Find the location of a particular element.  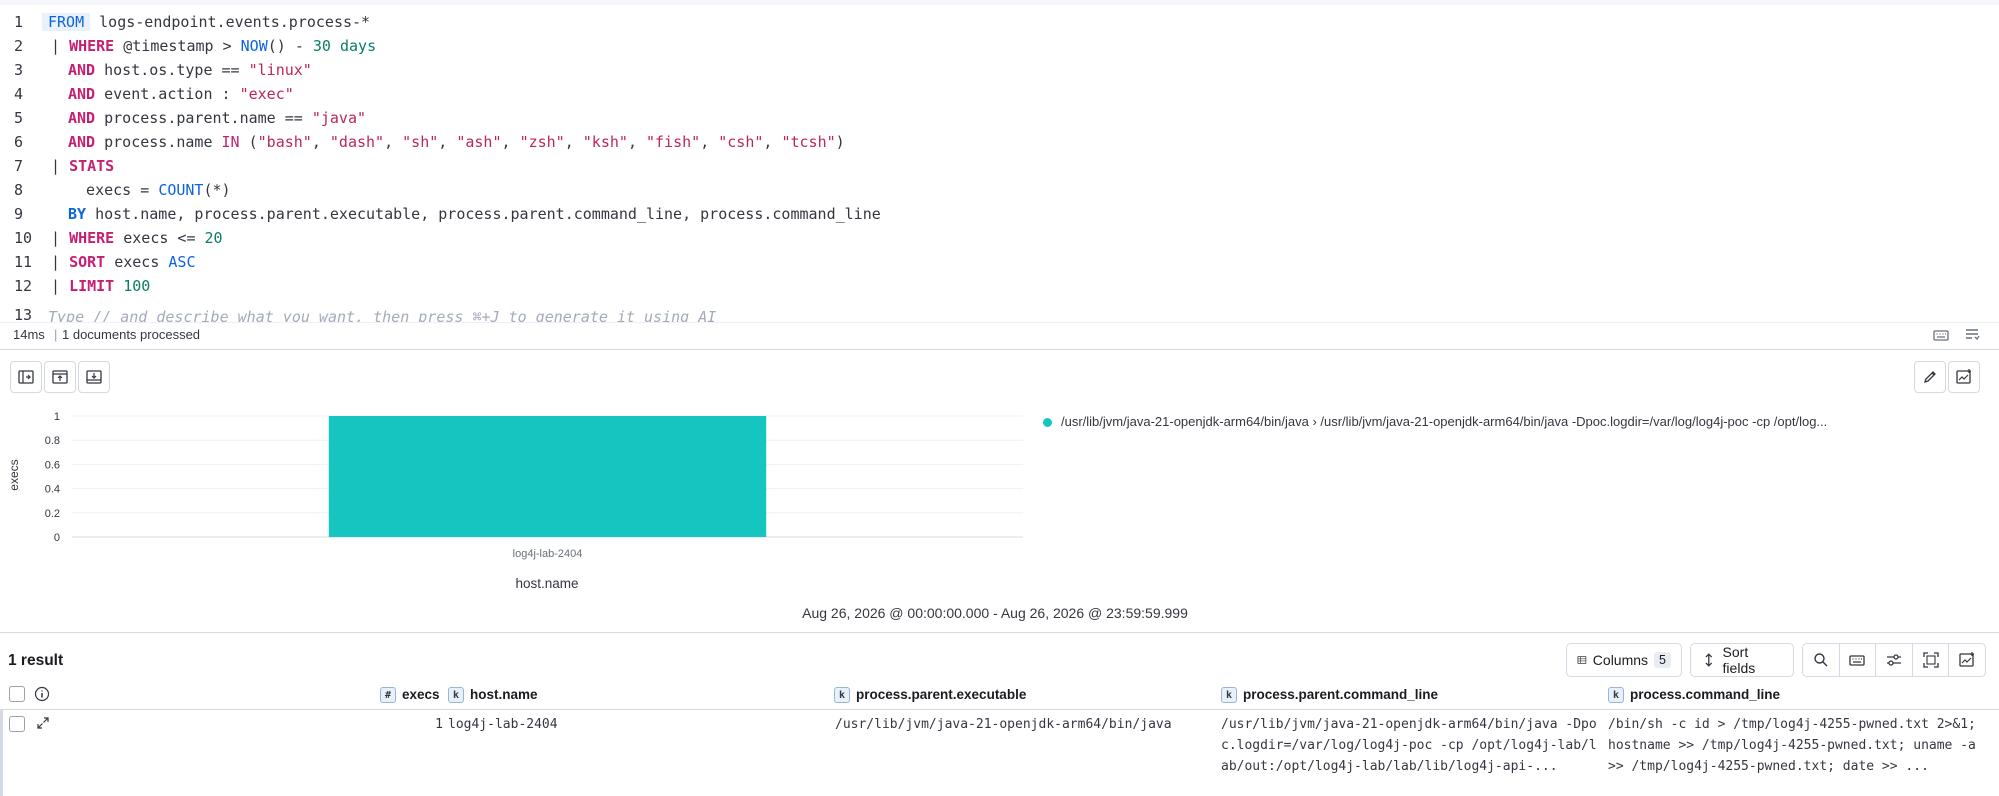

editor-line: 2 | WHERE @timestamp > NOW() - 30 days is located at coordinates (999, 46).